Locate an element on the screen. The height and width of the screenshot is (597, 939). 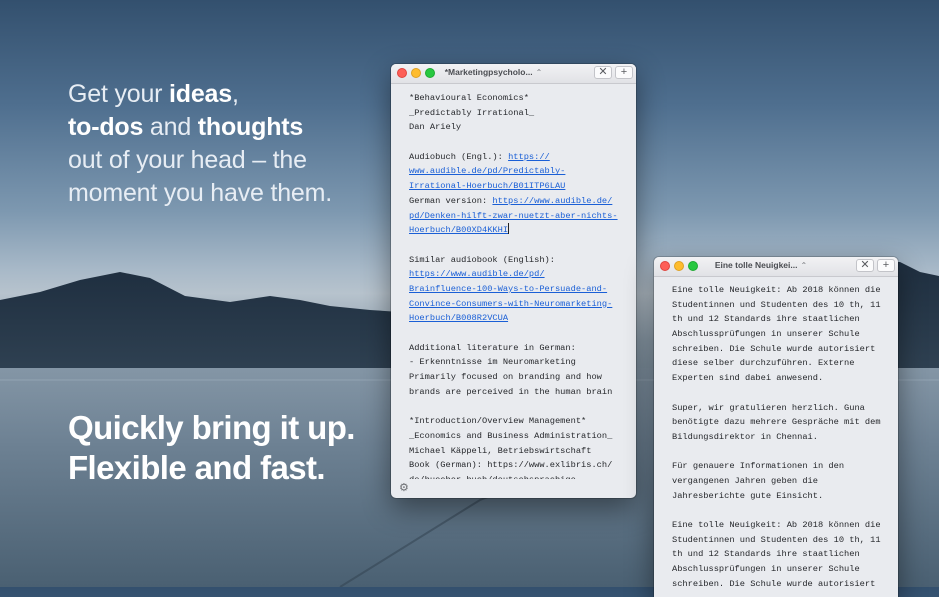
text-cursor is located at coordinates (509, 229).